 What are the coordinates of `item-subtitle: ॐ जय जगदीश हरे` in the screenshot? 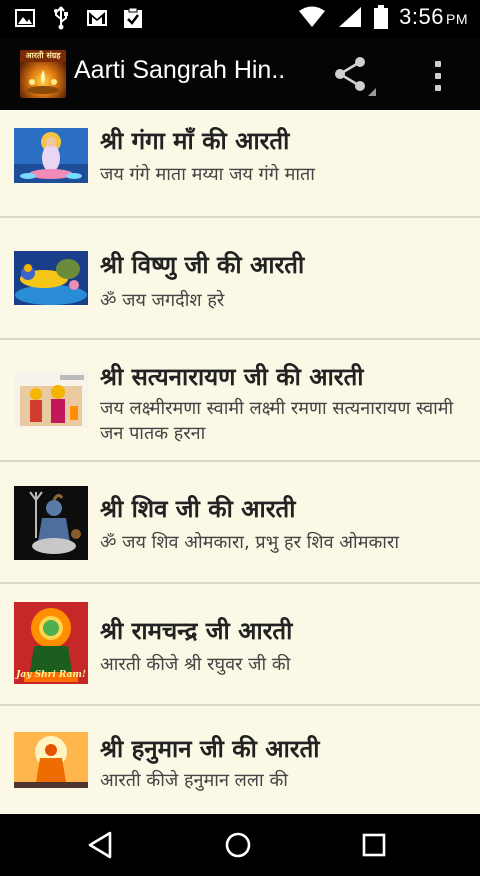 It's located at (162, 300).